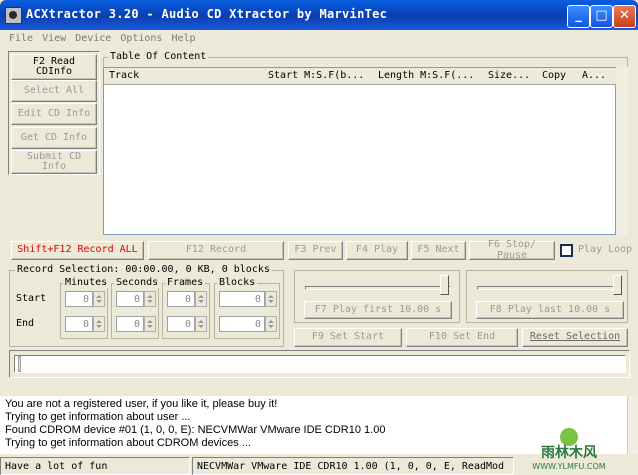  Describe the element at coordinates (438, 250) in the screenshot. I see `next-button: F5 Next` at that location.